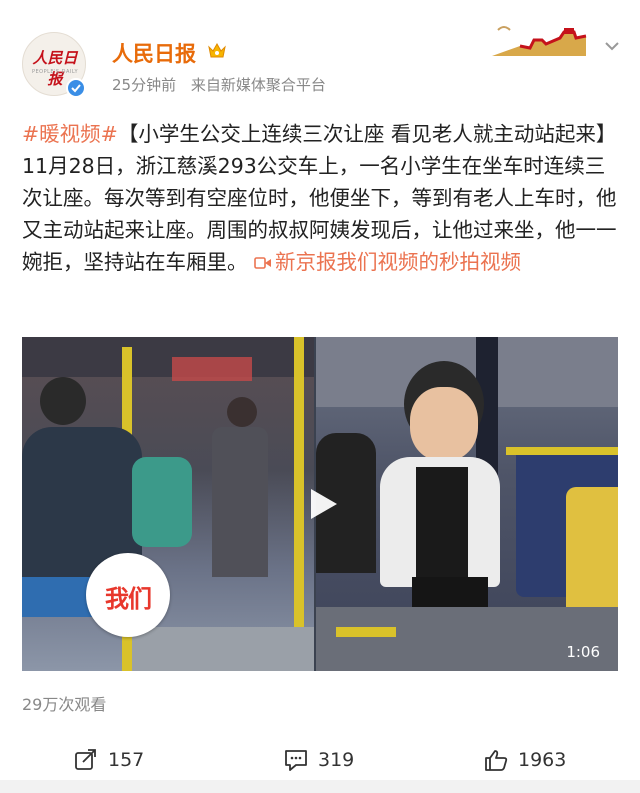 The height and width of the screenshot is (793, 640). What do you see at coordinates (258, 85) in the screenshot?
I see `post-source: 来自新媒体聚合平台` at bounding box center [258, 85].